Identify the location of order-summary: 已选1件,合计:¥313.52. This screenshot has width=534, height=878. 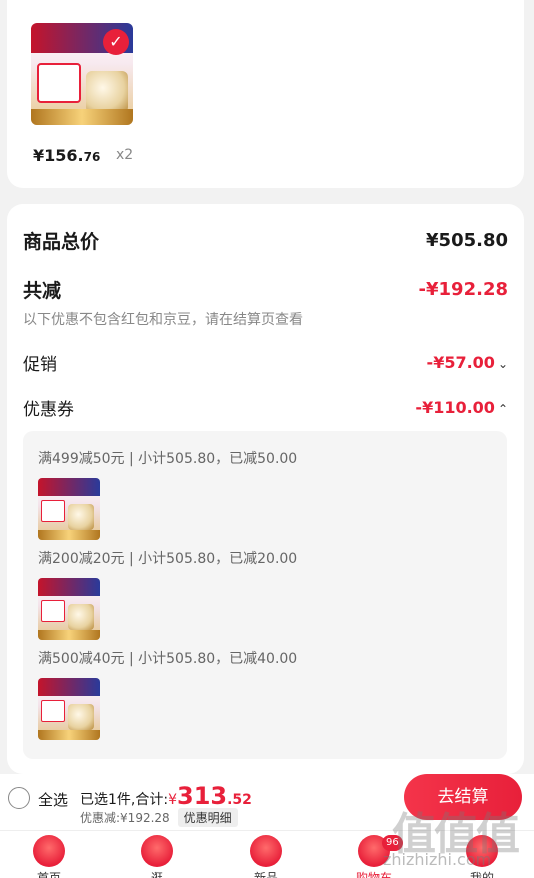
(166, 796).